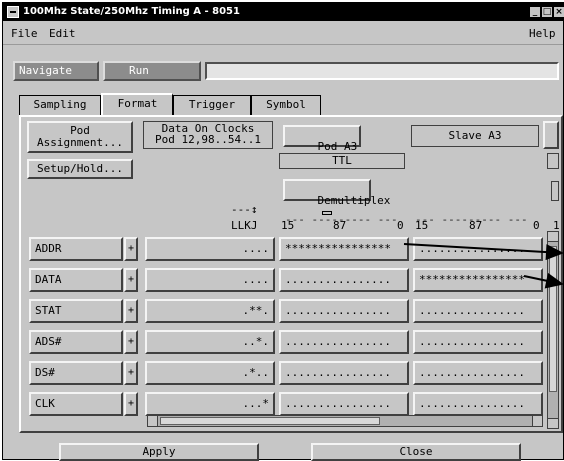  I want to click on pod-a3-selector: Pod A3, so click(322, 143).